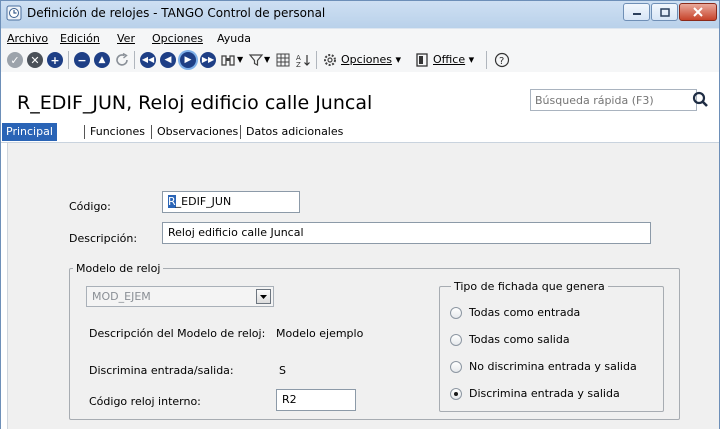  I want to click on tab-funciones: Funciones, so click(117, 132).